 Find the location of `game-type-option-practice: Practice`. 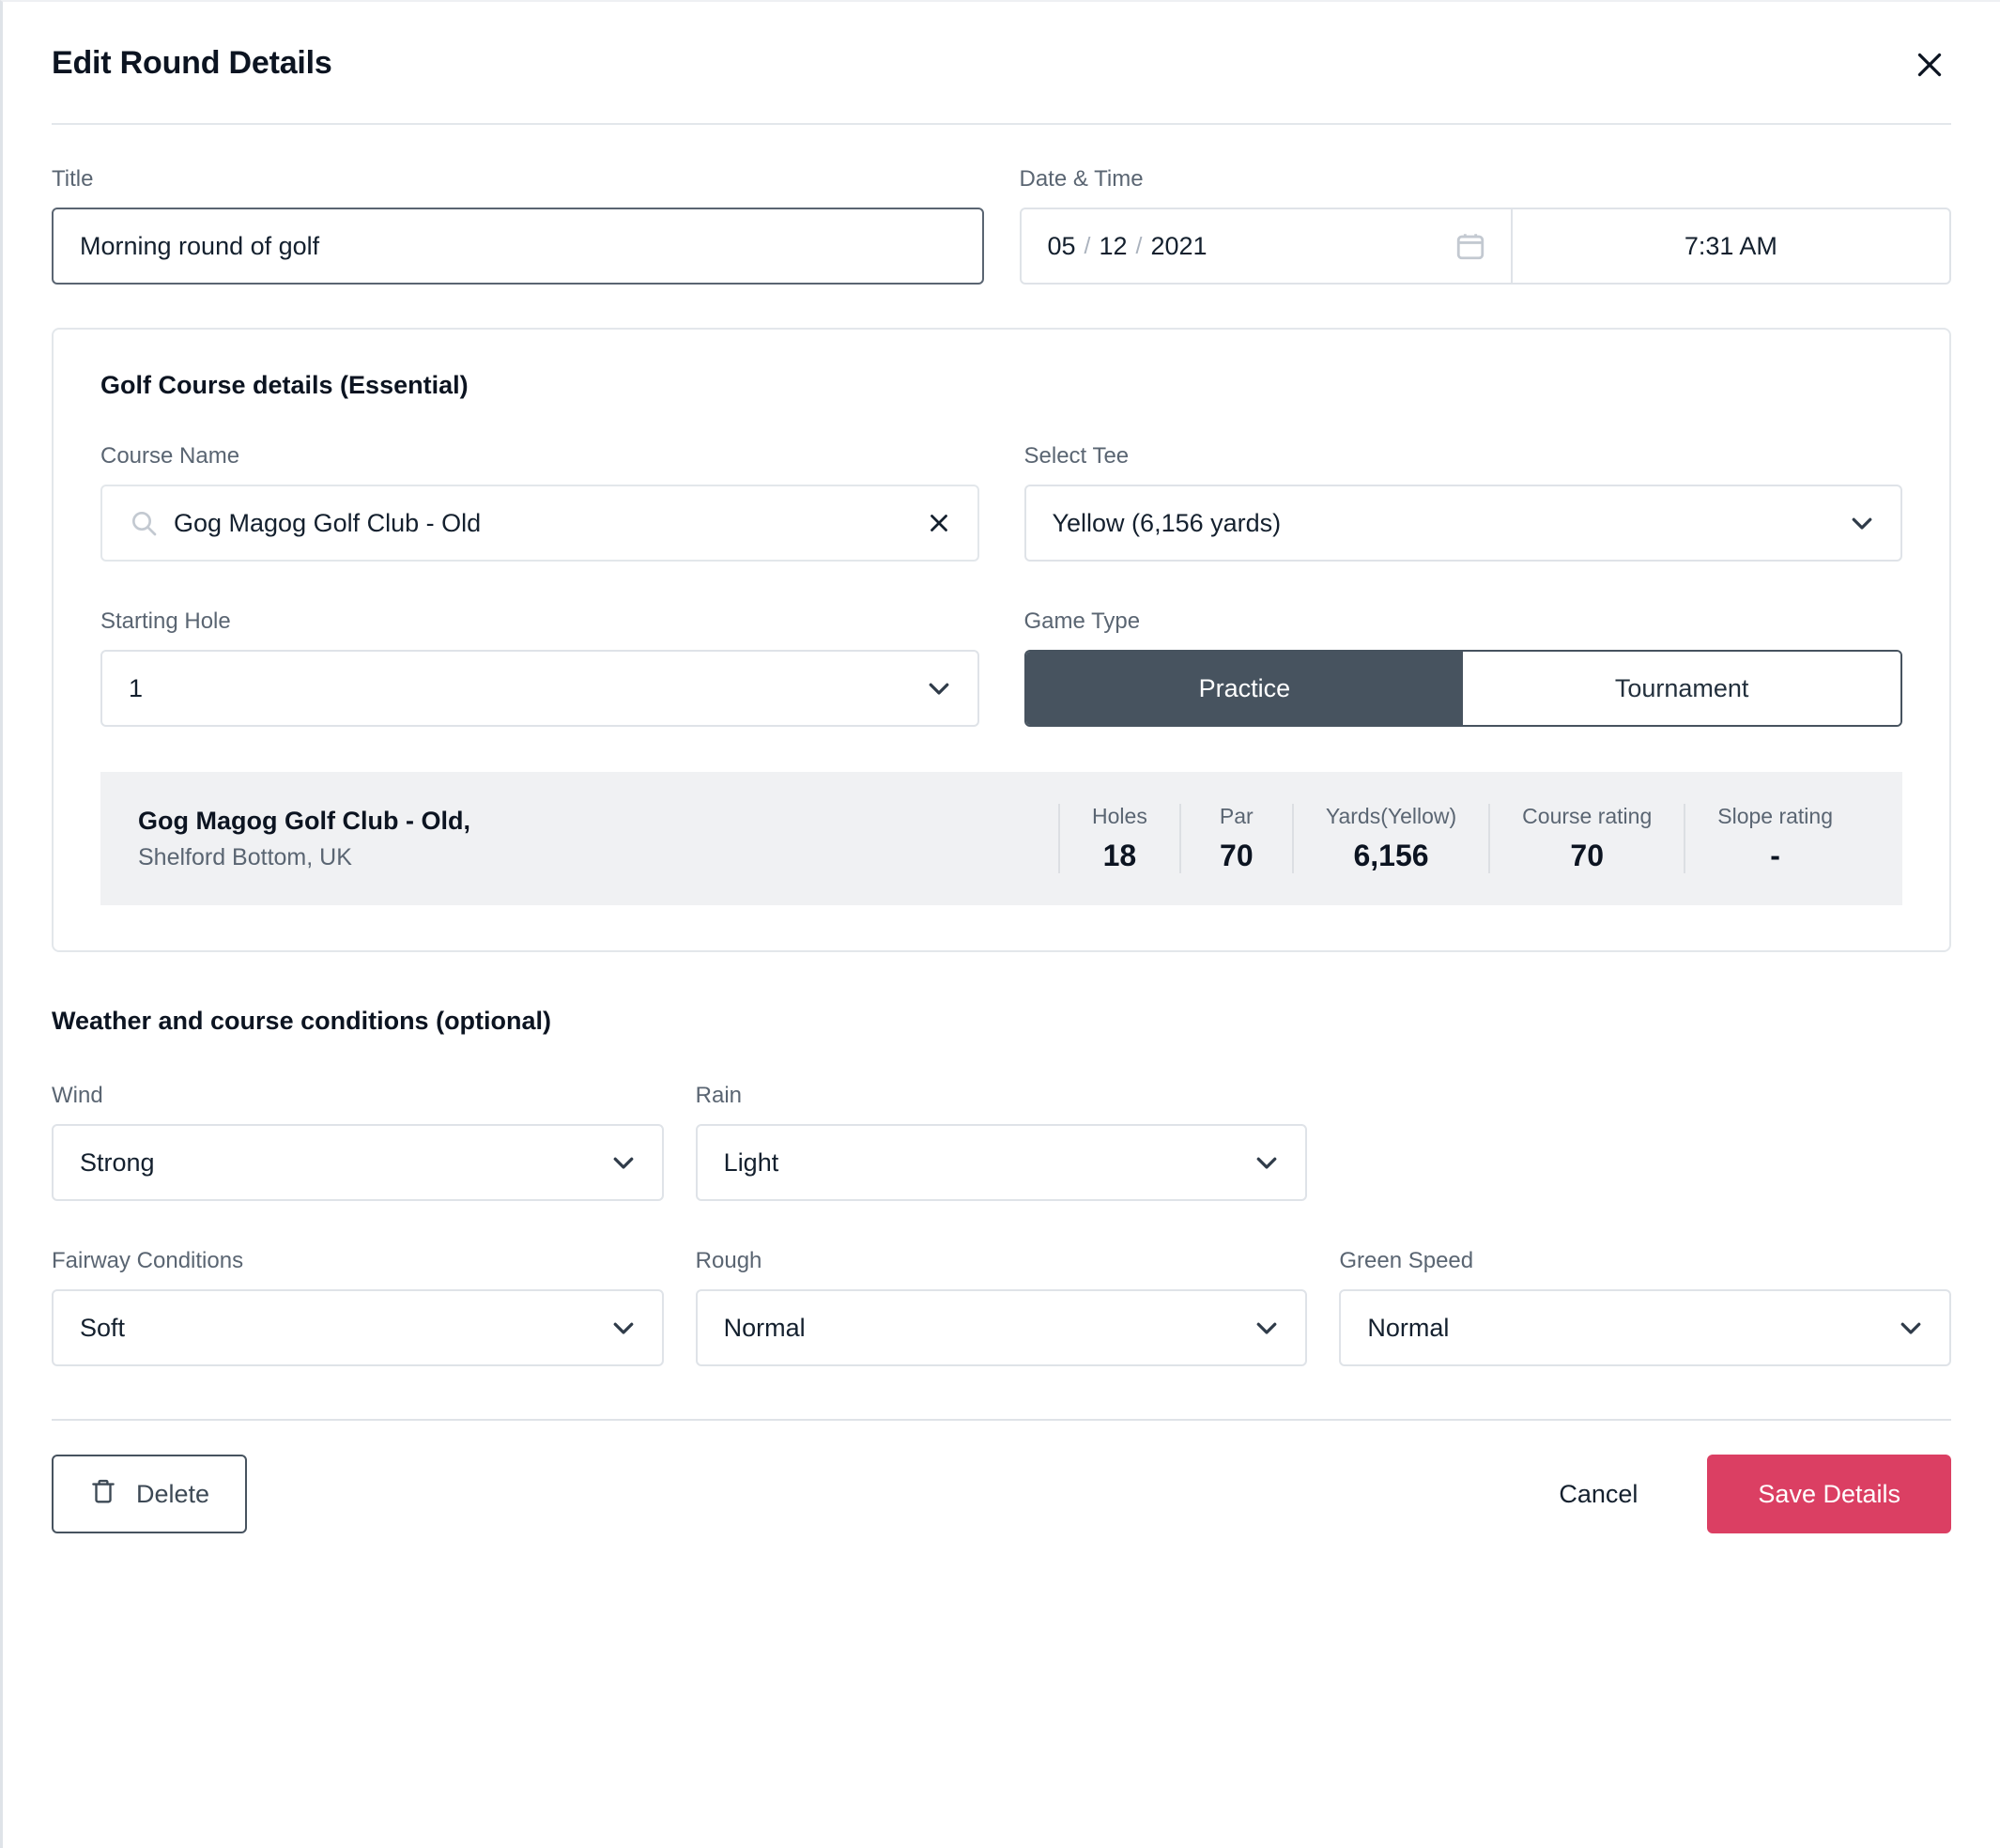

game-type-option-practice: Practice is located at coordinates (1244, 688).